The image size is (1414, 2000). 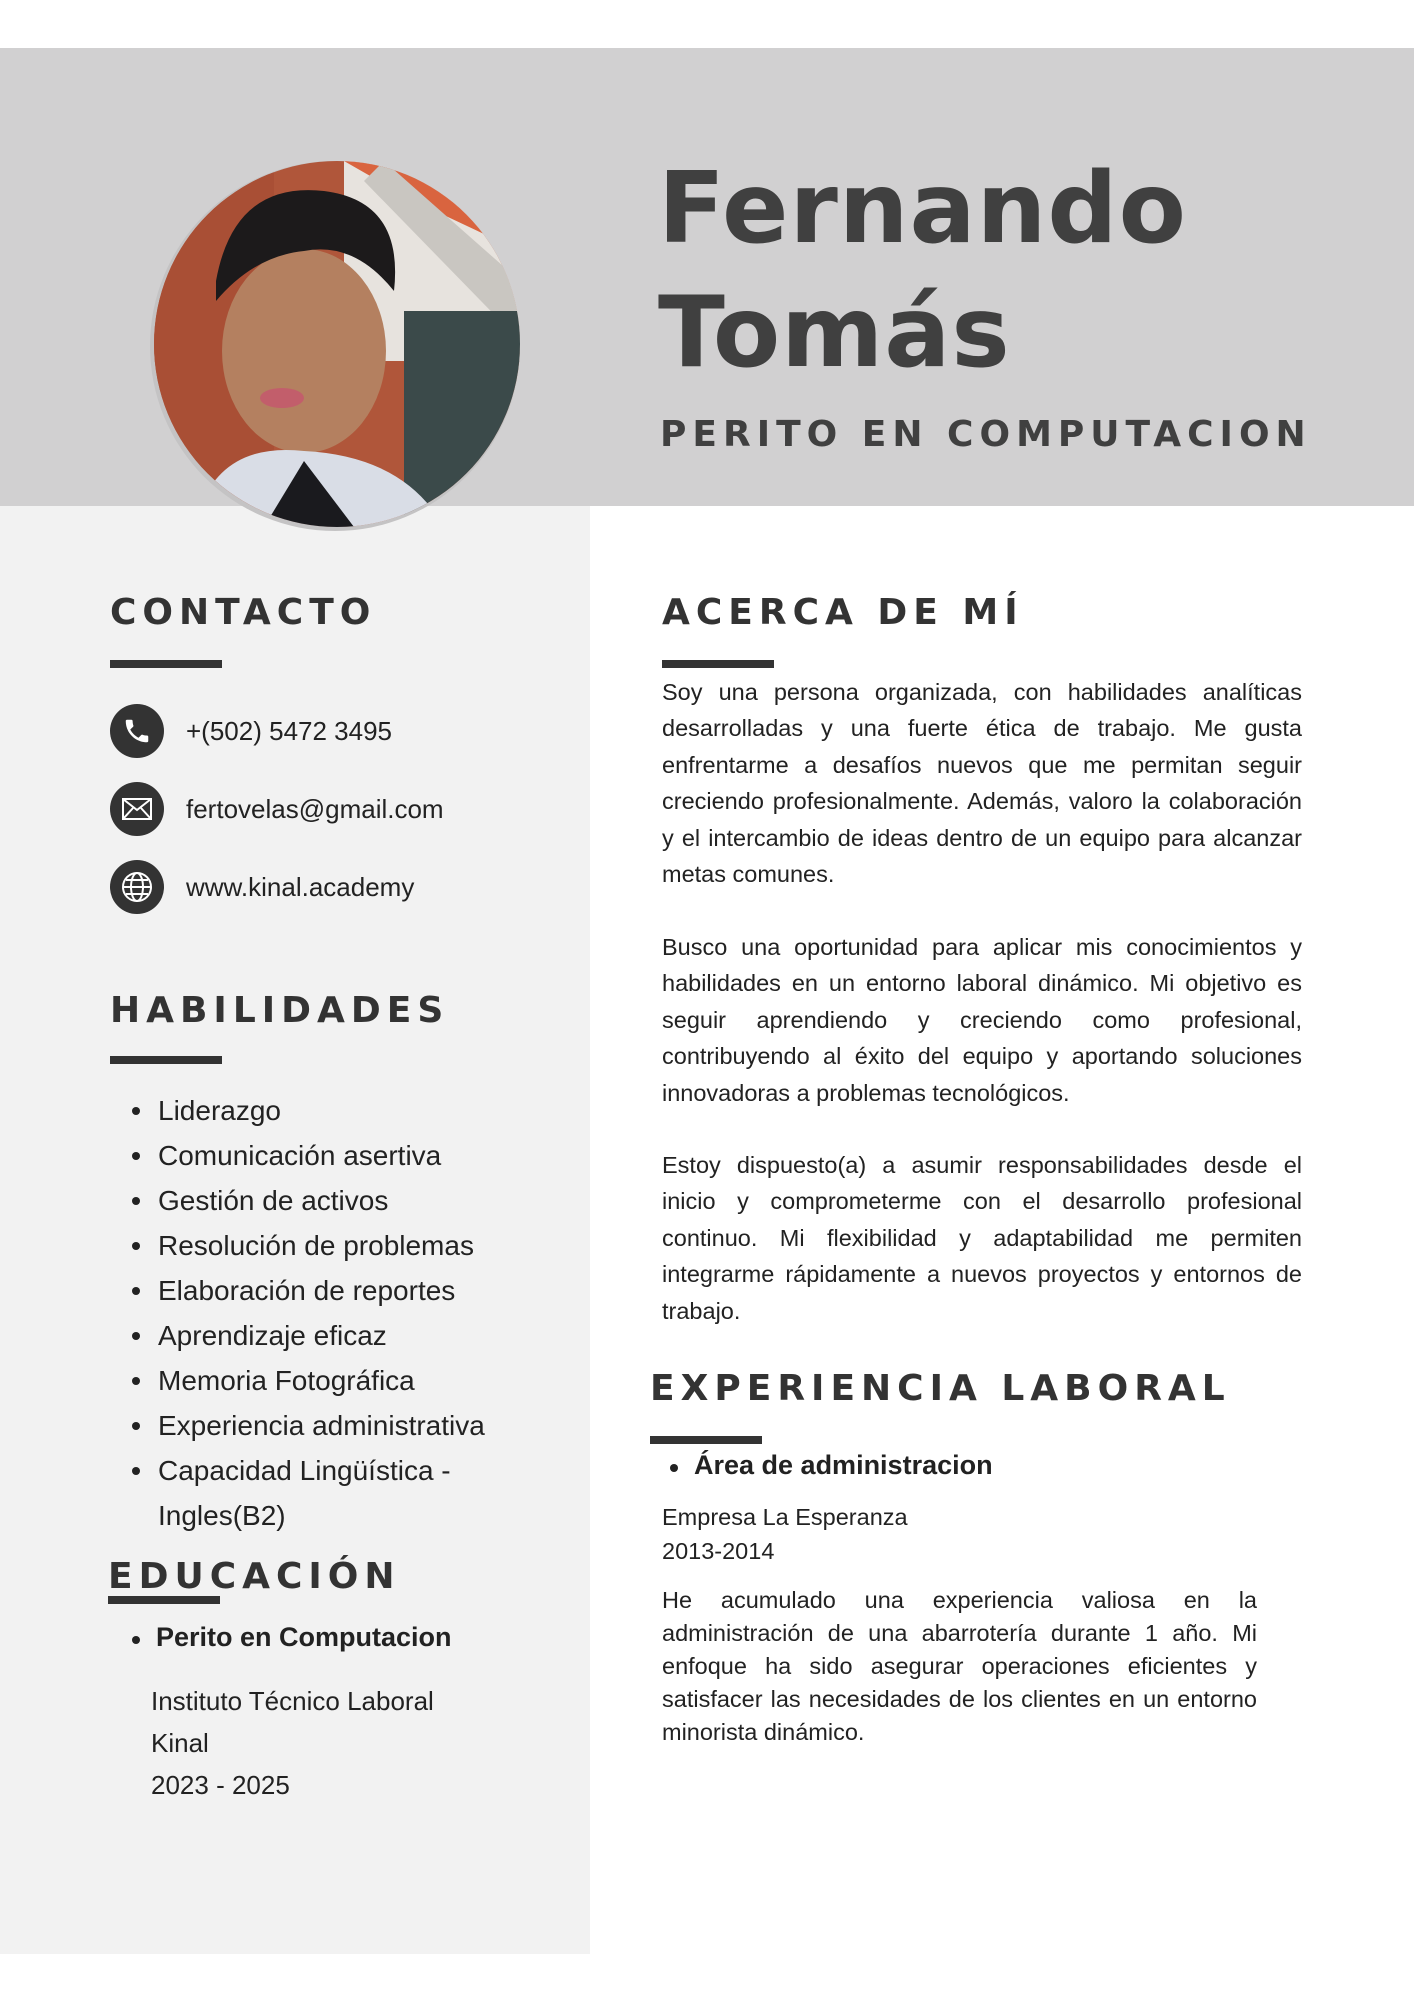 I want to click on skills-heading: HABILIDADES, so click(x=280, y=1010).